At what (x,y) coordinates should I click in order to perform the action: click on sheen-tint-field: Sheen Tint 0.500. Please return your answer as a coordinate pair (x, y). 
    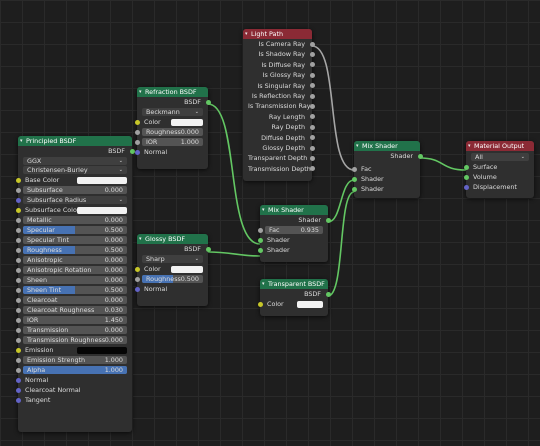
    Looking at the image, I should click on (75, 290).